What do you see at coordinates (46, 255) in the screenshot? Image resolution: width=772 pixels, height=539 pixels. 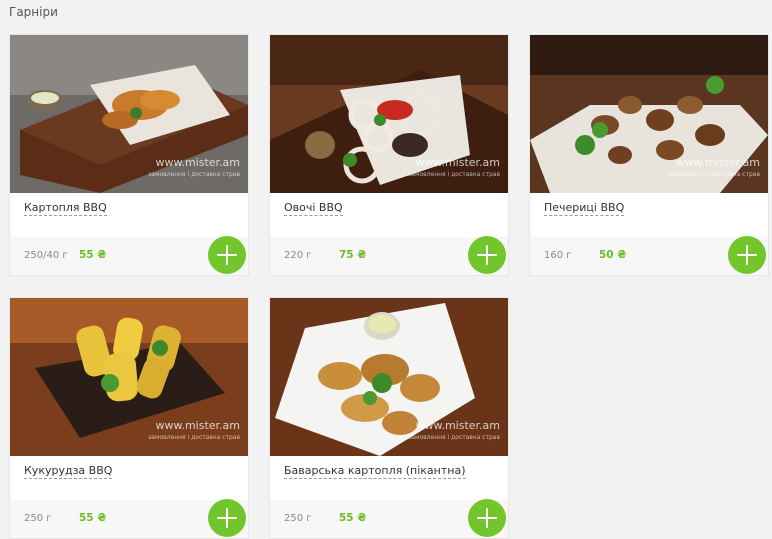 I see `product-weight: 250/40 г` at bounding box center [46, 255].